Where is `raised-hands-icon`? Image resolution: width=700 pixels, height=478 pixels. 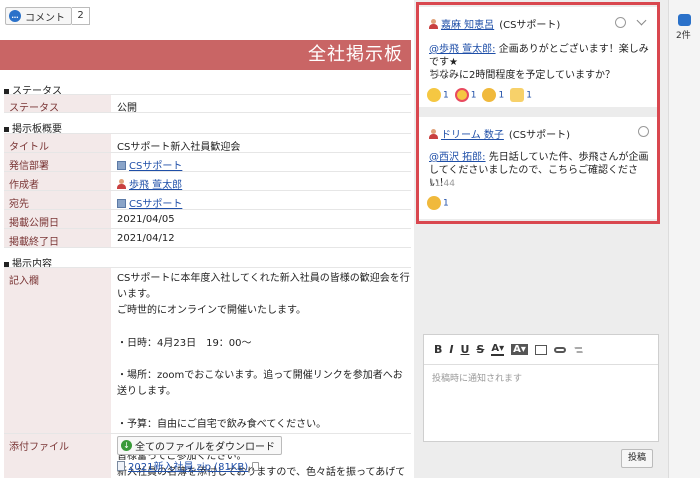 raised-hands-icon is located at coordinates (434, 95).